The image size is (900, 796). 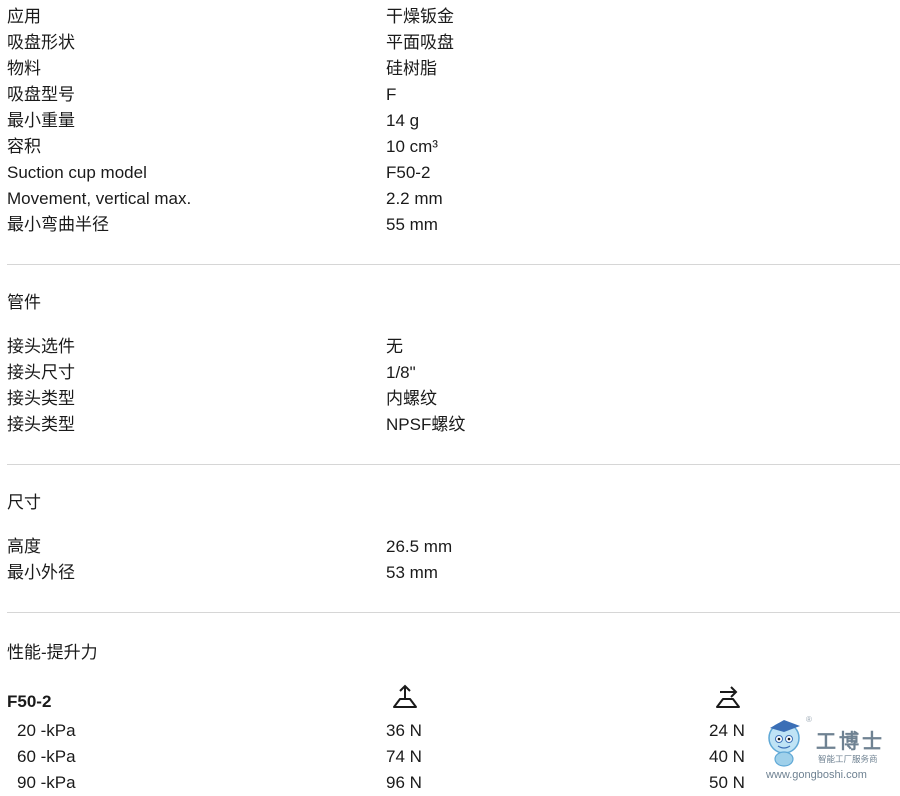 What do you see at coordinates (24, 502) in the screenshot?
I see `section-title-dimensions: 尺寸` at bounding box center [24, 502].